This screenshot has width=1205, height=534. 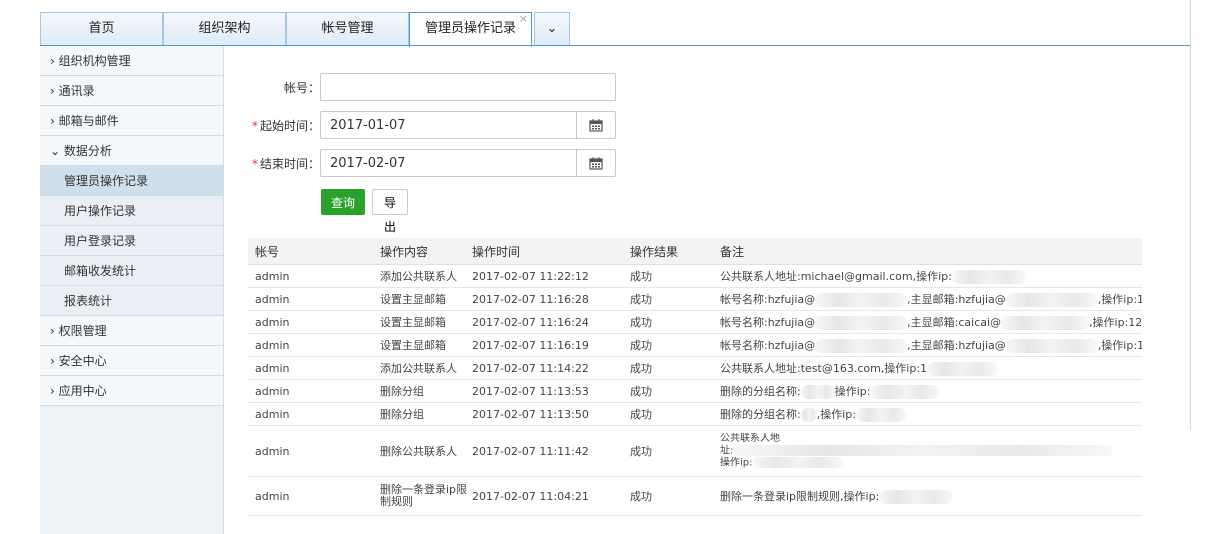 I want to click on cell-note: 公共联系人地址:michael@gmail.com,操作ip:, so click(x=931, y=276).